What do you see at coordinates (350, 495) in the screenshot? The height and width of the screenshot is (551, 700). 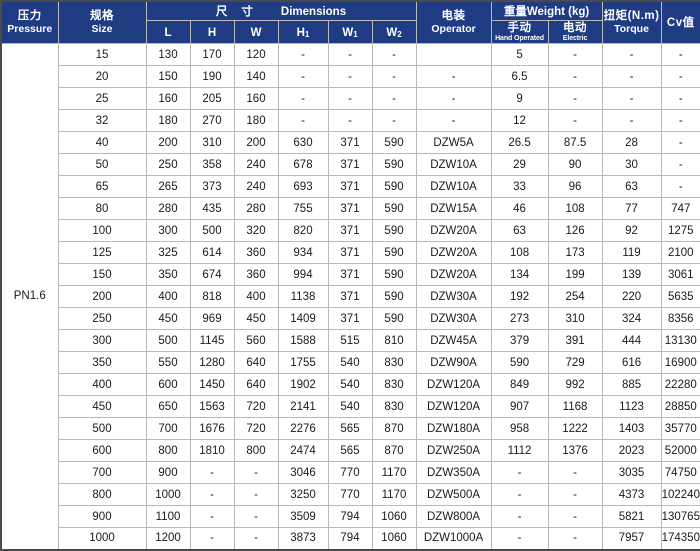 I see `table-row: 800 1000- -3250 770 1170 DZW500A - -4373 102240` at bounding box center [350, 495].